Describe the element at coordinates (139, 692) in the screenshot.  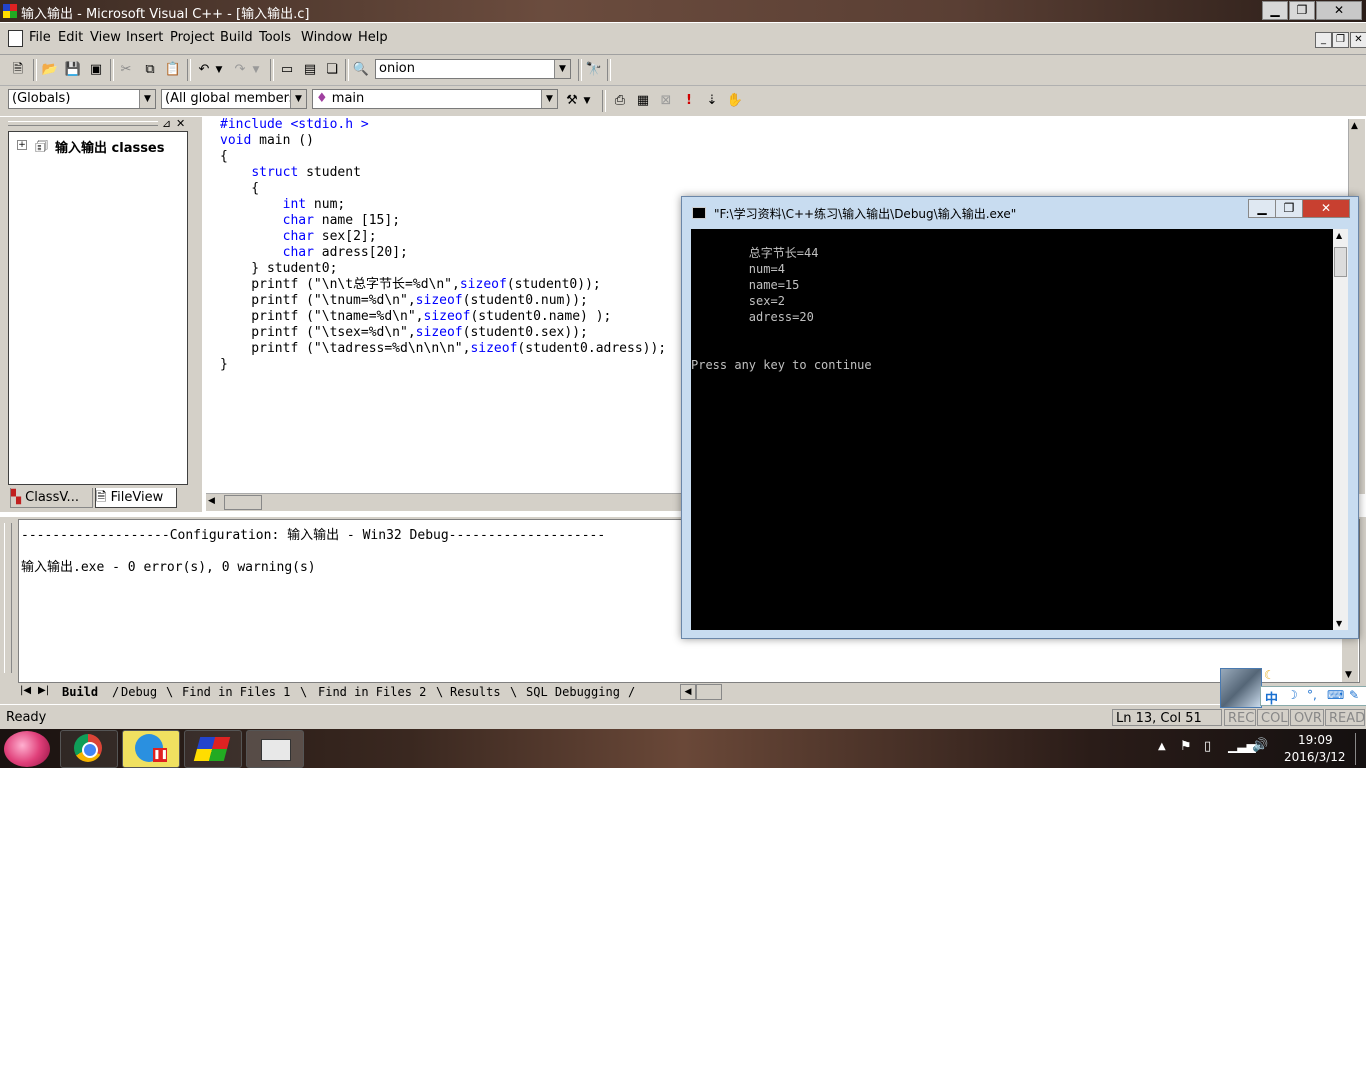
I see `tab-debug: Debug` at that location.